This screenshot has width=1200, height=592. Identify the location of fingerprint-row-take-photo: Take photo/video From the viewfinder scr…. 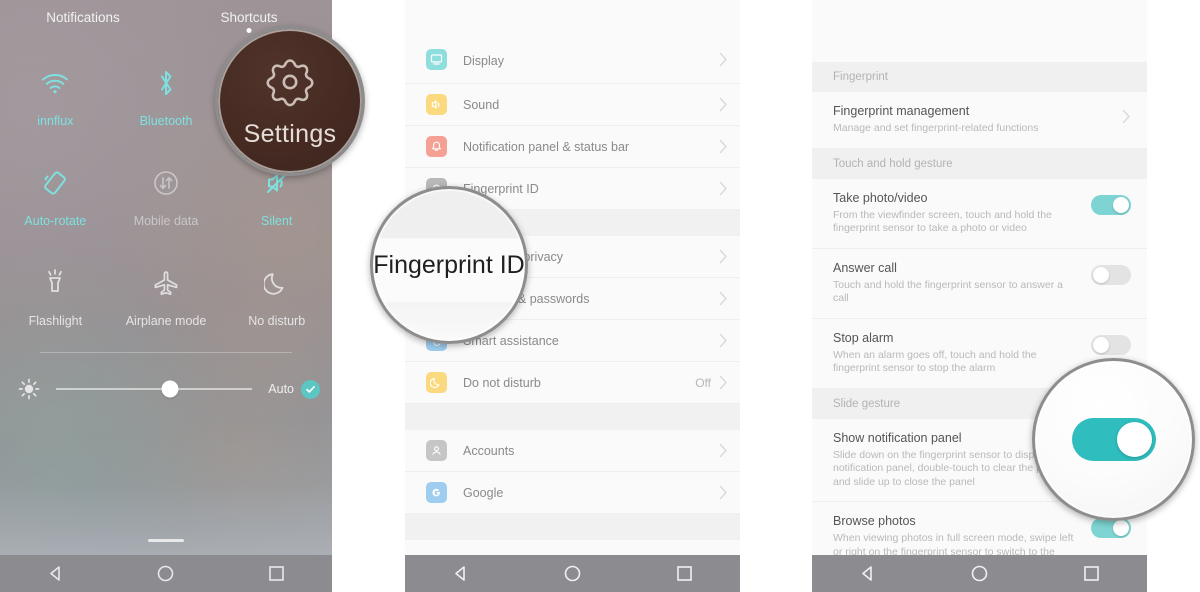
(979, 213).